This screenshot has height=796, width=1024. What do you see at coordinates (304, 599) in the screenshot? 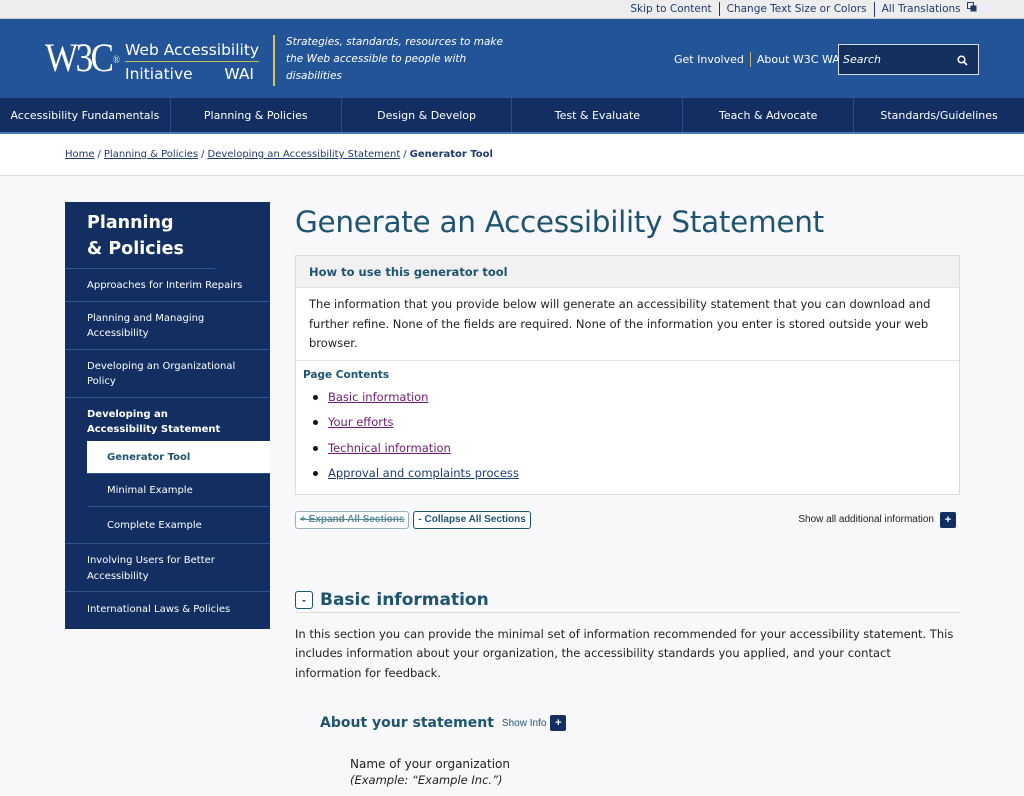
I see `collapse-section-button: -` at bounding box center [304, 599].